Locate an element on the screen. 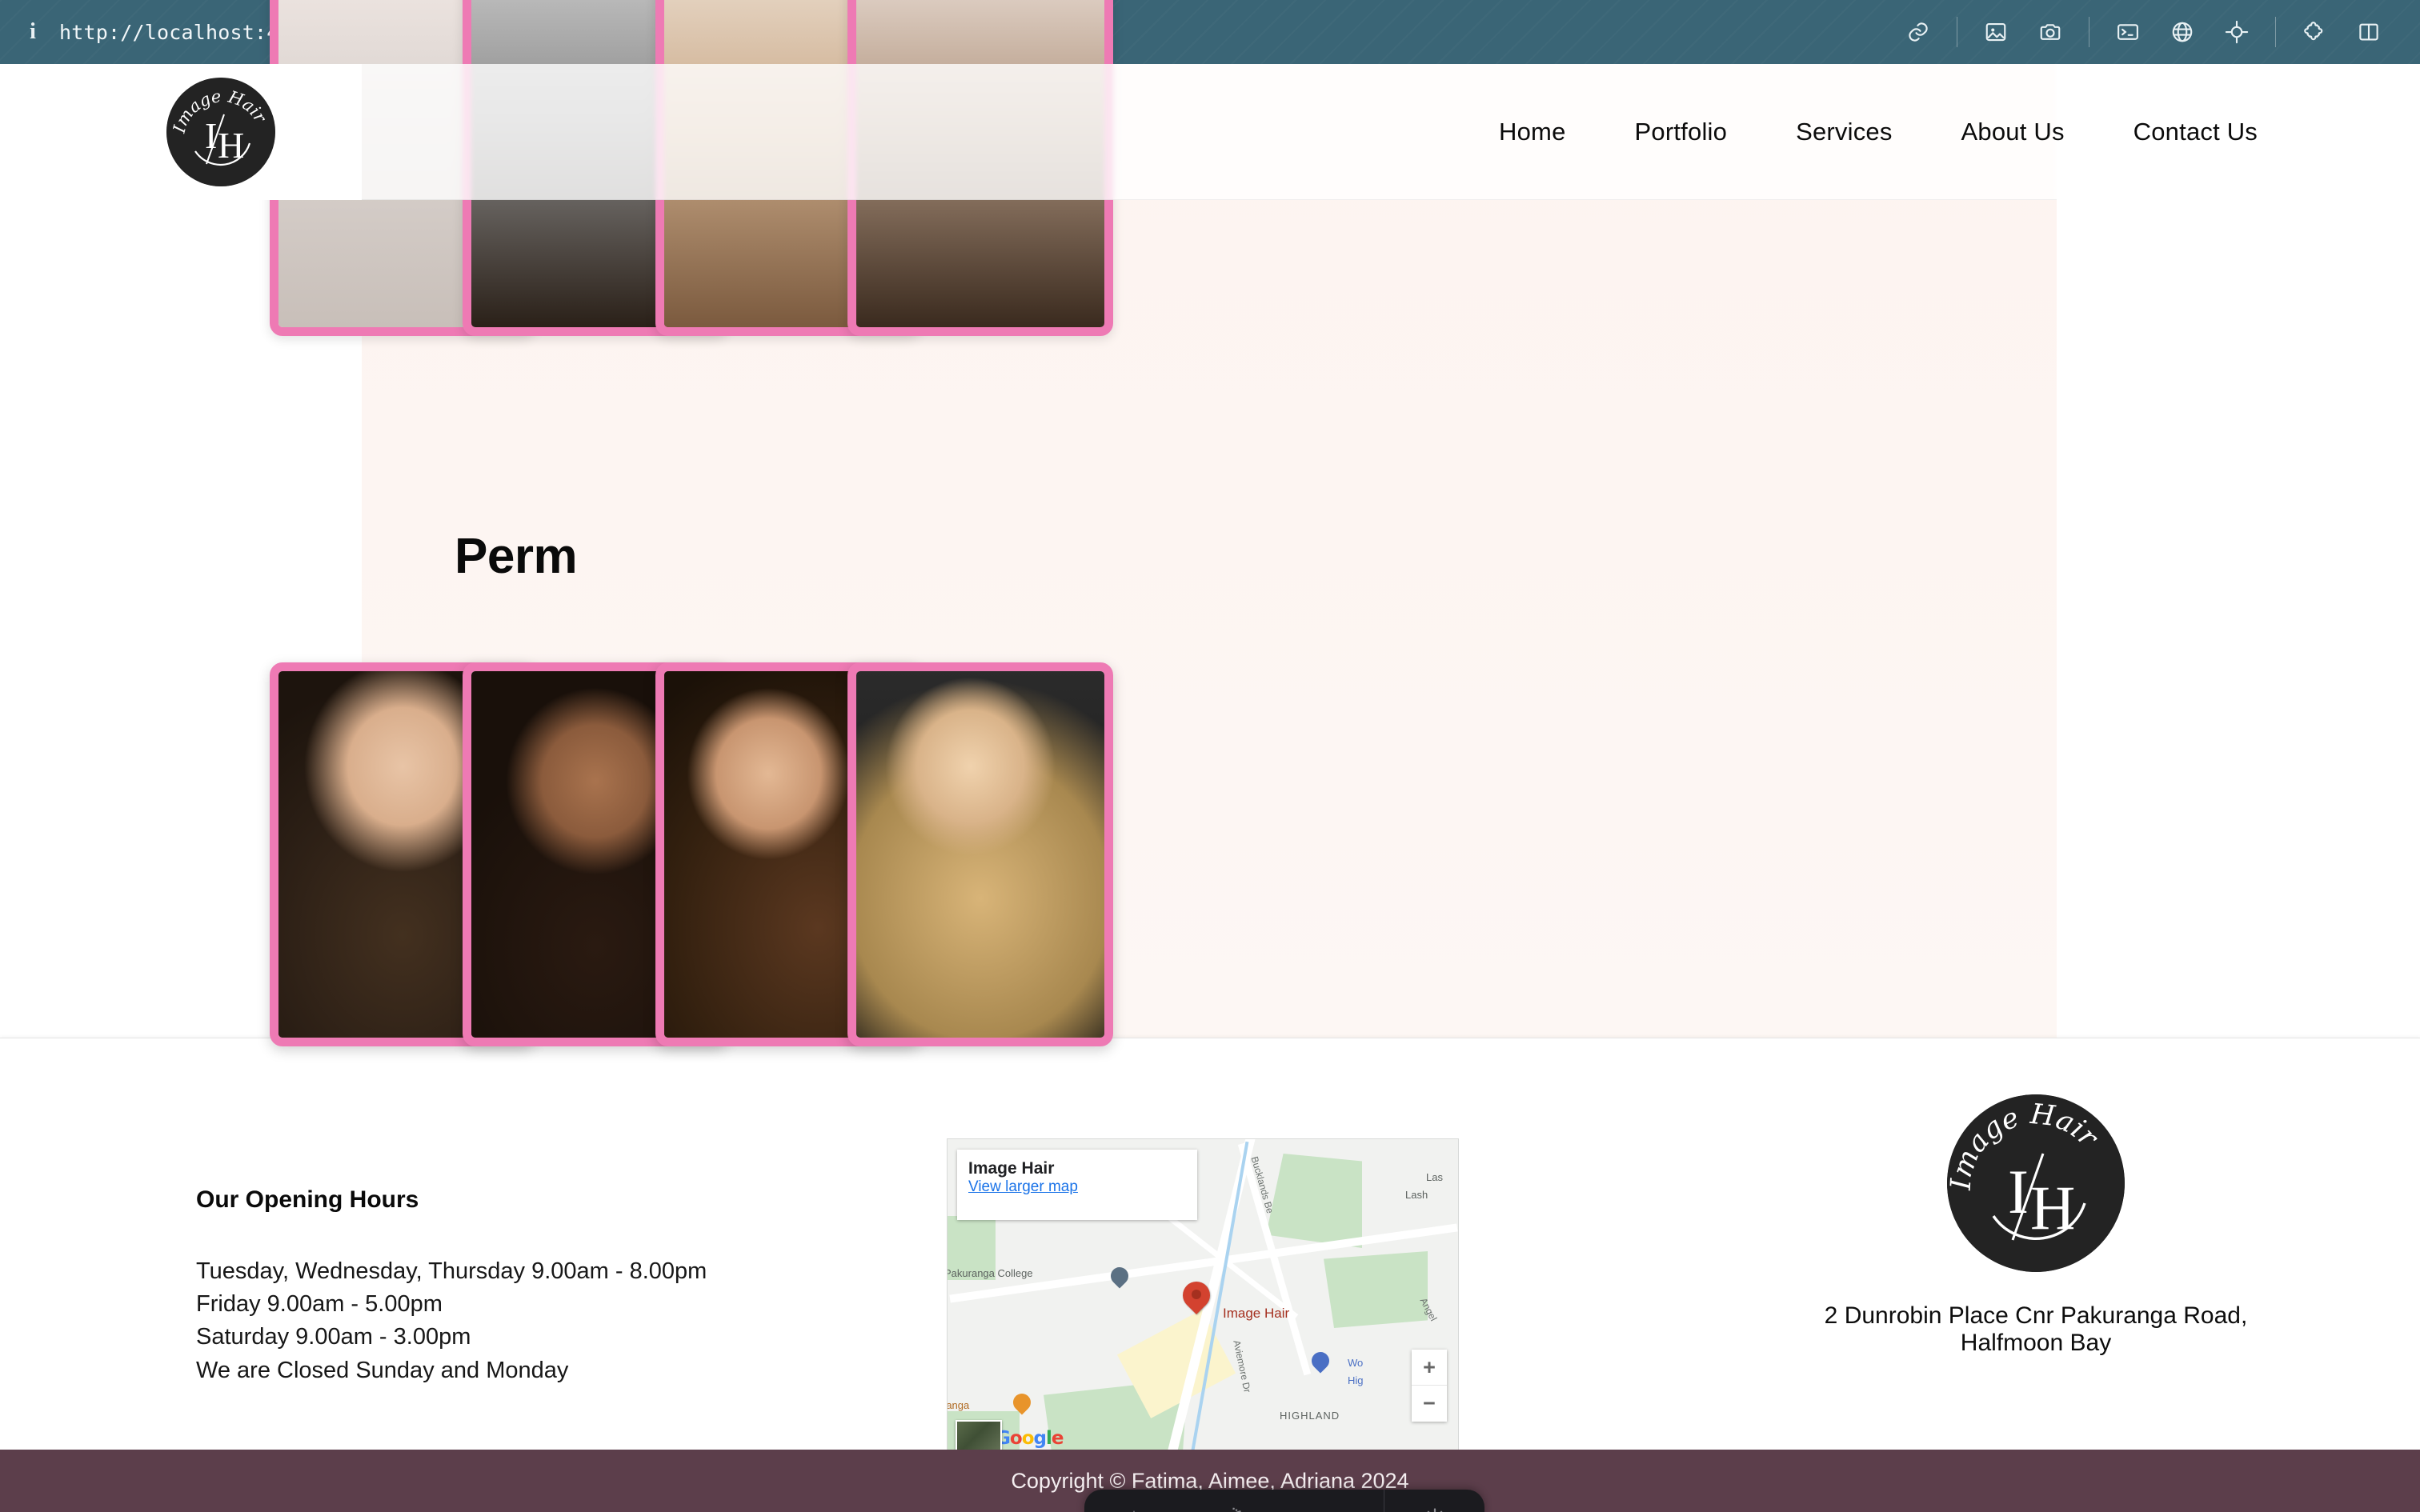  map-label: Wo is located at coordinates (1356, 1363).